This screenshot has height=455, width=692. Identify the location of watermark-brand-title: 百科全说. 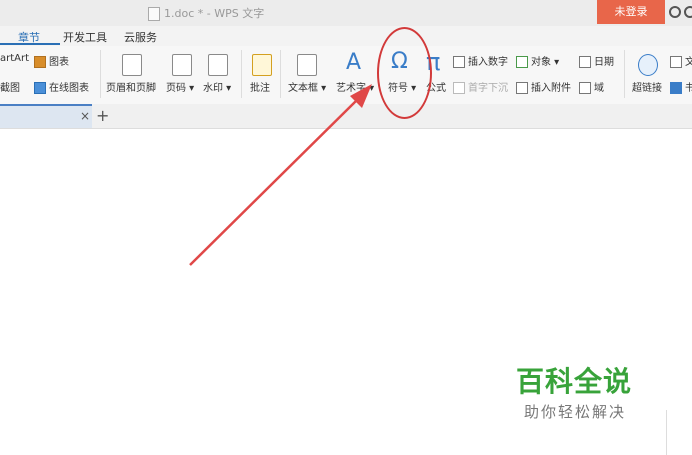
(574, 381).